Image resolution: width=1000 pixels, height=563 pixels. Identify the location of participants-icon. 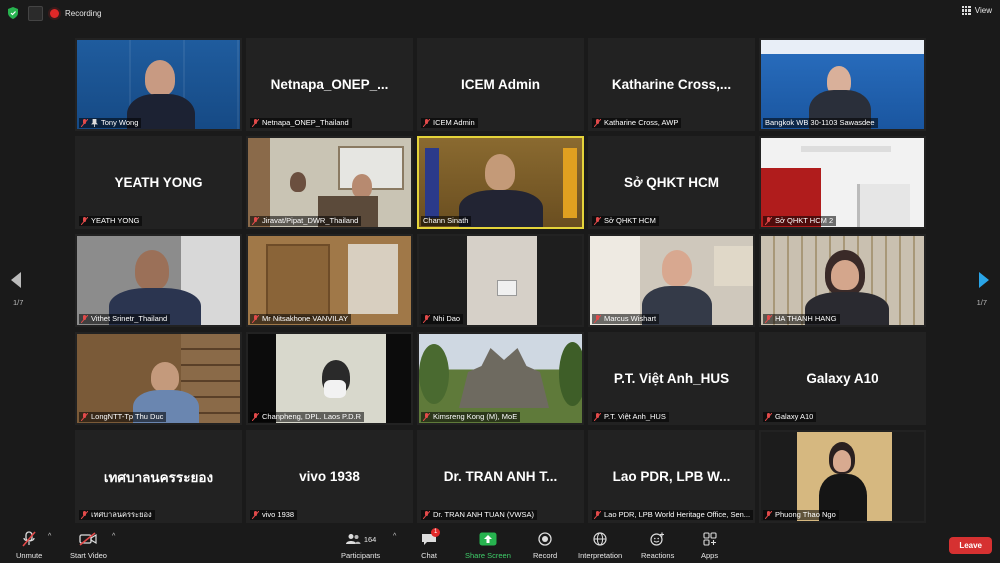
(353, 539).